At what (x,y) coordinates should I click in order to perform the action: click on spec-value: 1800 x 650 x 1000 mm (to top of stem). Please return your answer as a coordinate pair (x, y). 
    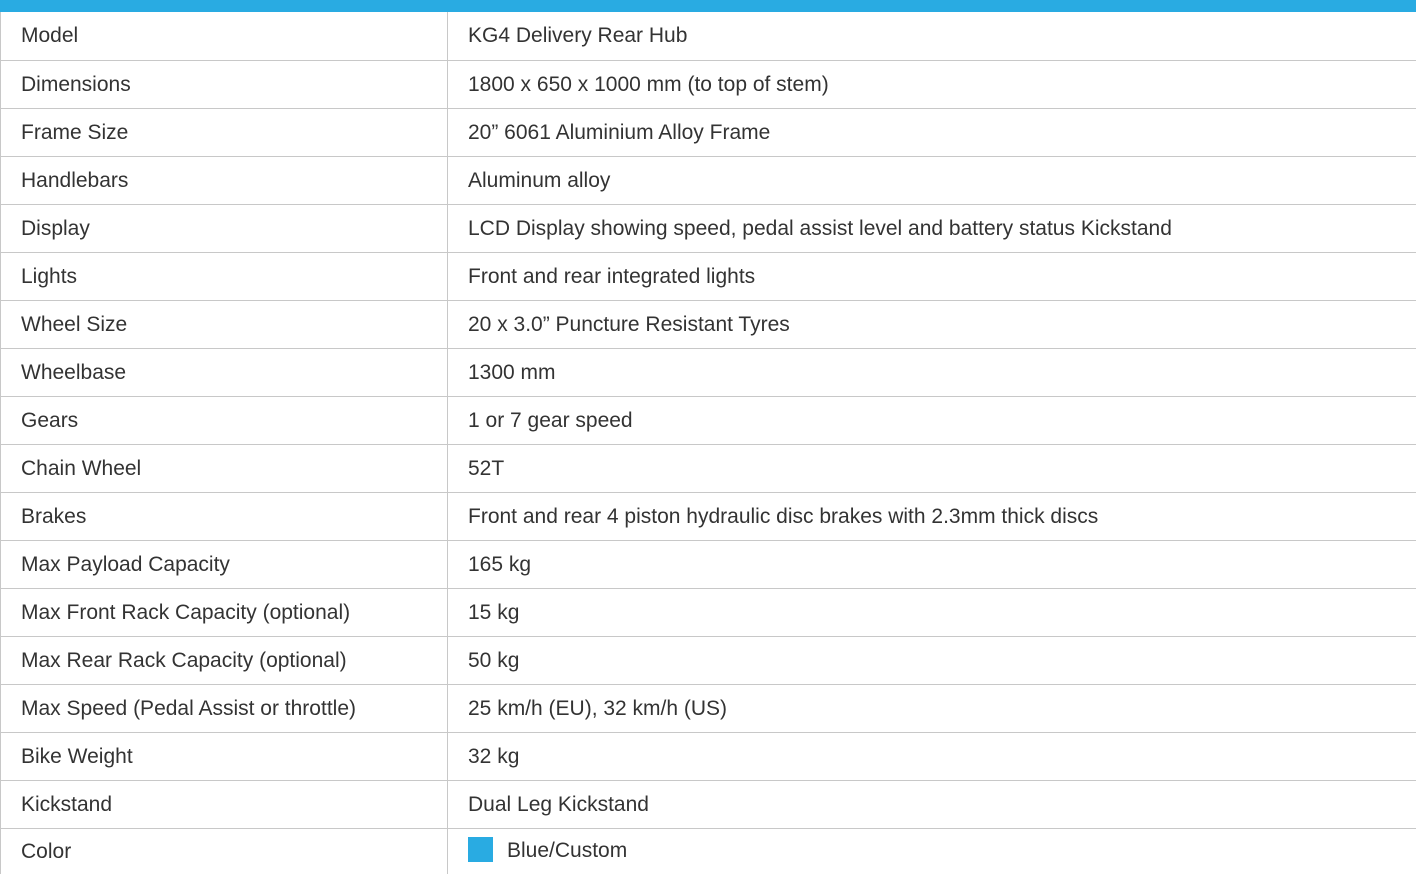
    Looking at the image, I should click on (931, 84).